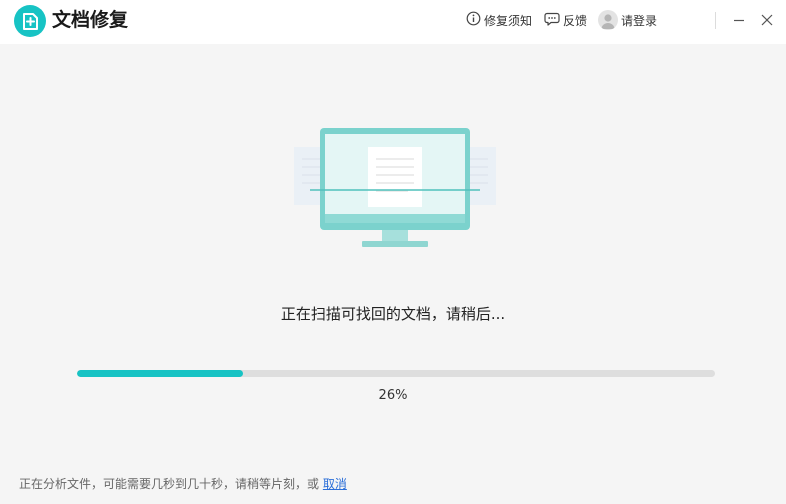 The height and width of the screenshot is (504, 786). I want to click on close-icon, so click(767, 24).